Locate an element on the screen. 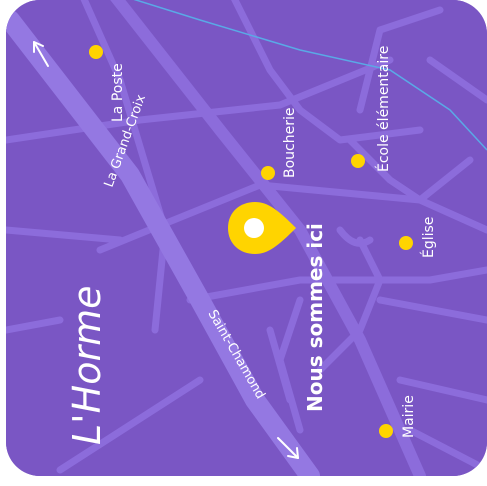  here-label: Nous sommes ici is located at coordinates (315, 317).